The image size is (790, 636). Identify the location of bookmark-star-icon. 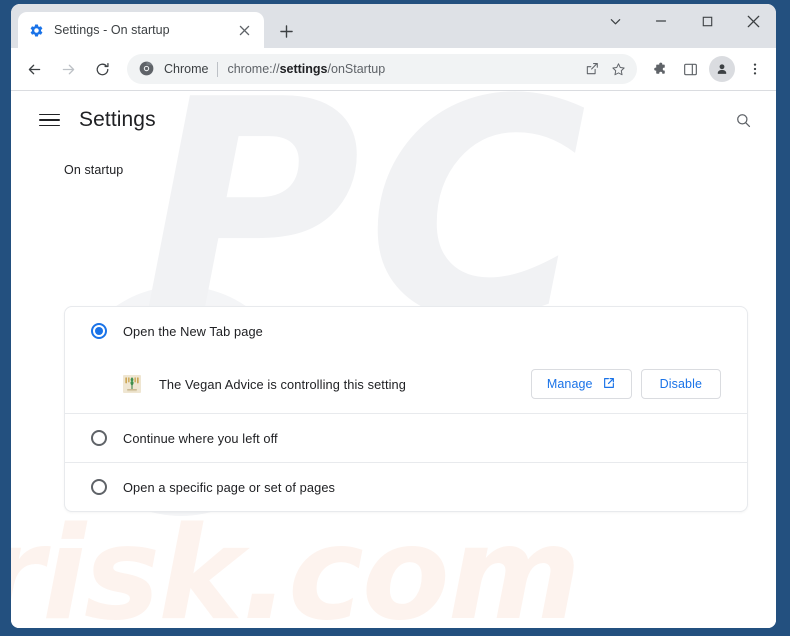
(618, 69).